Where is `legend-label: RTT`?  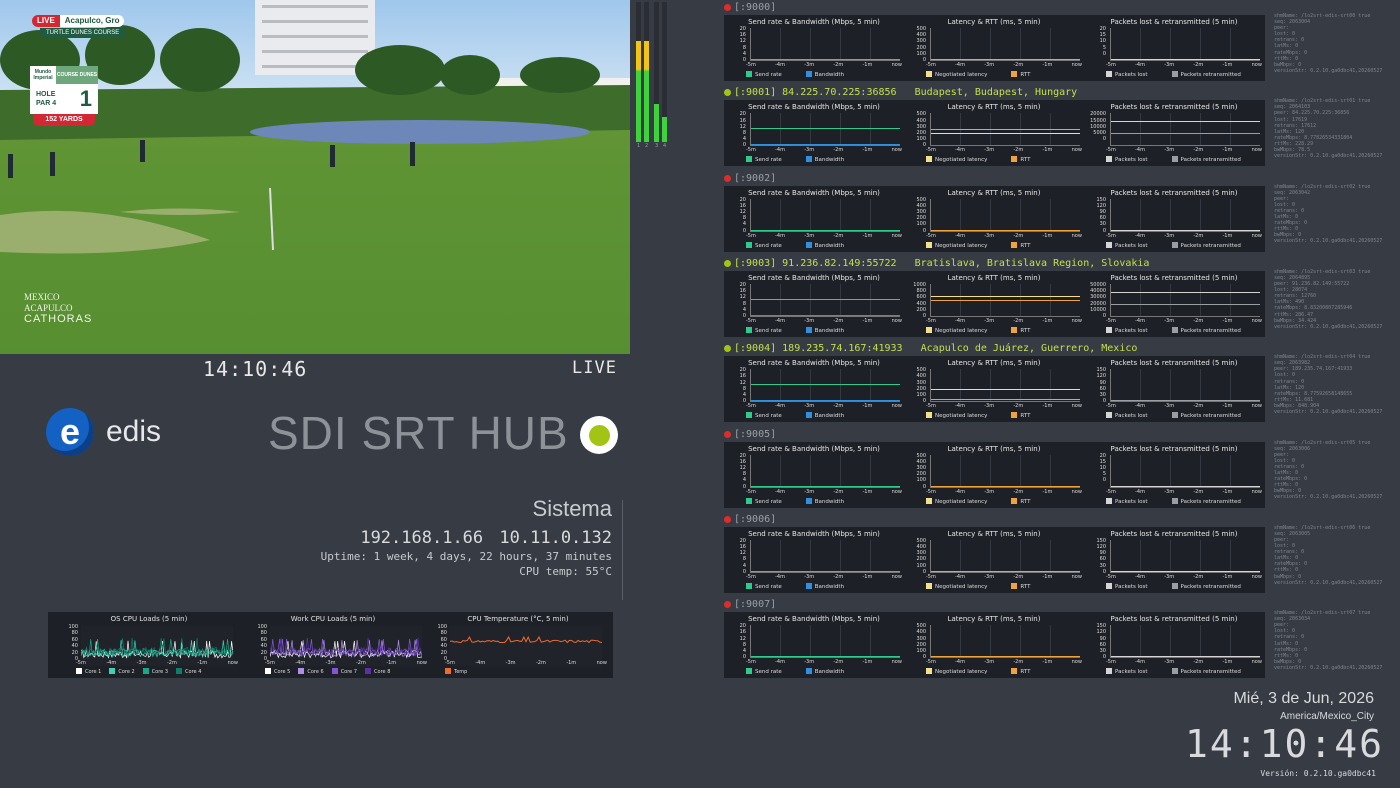
legend-label: RTT is located at coordinates (1025, 330).